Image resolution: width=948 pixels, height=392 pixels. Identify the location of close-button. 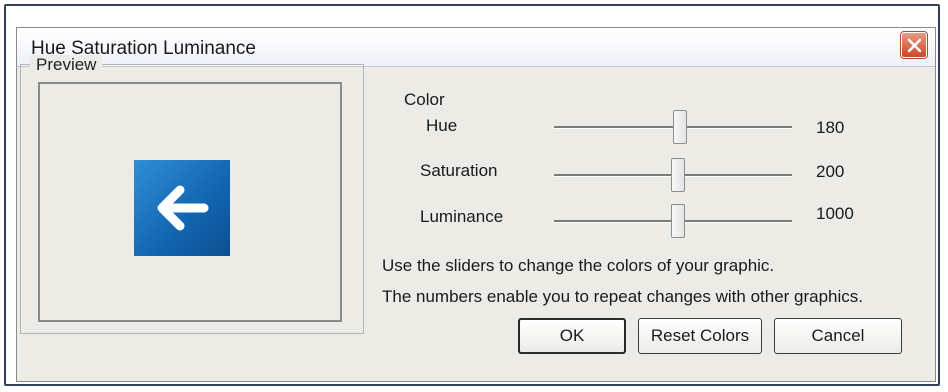
(914, 45).